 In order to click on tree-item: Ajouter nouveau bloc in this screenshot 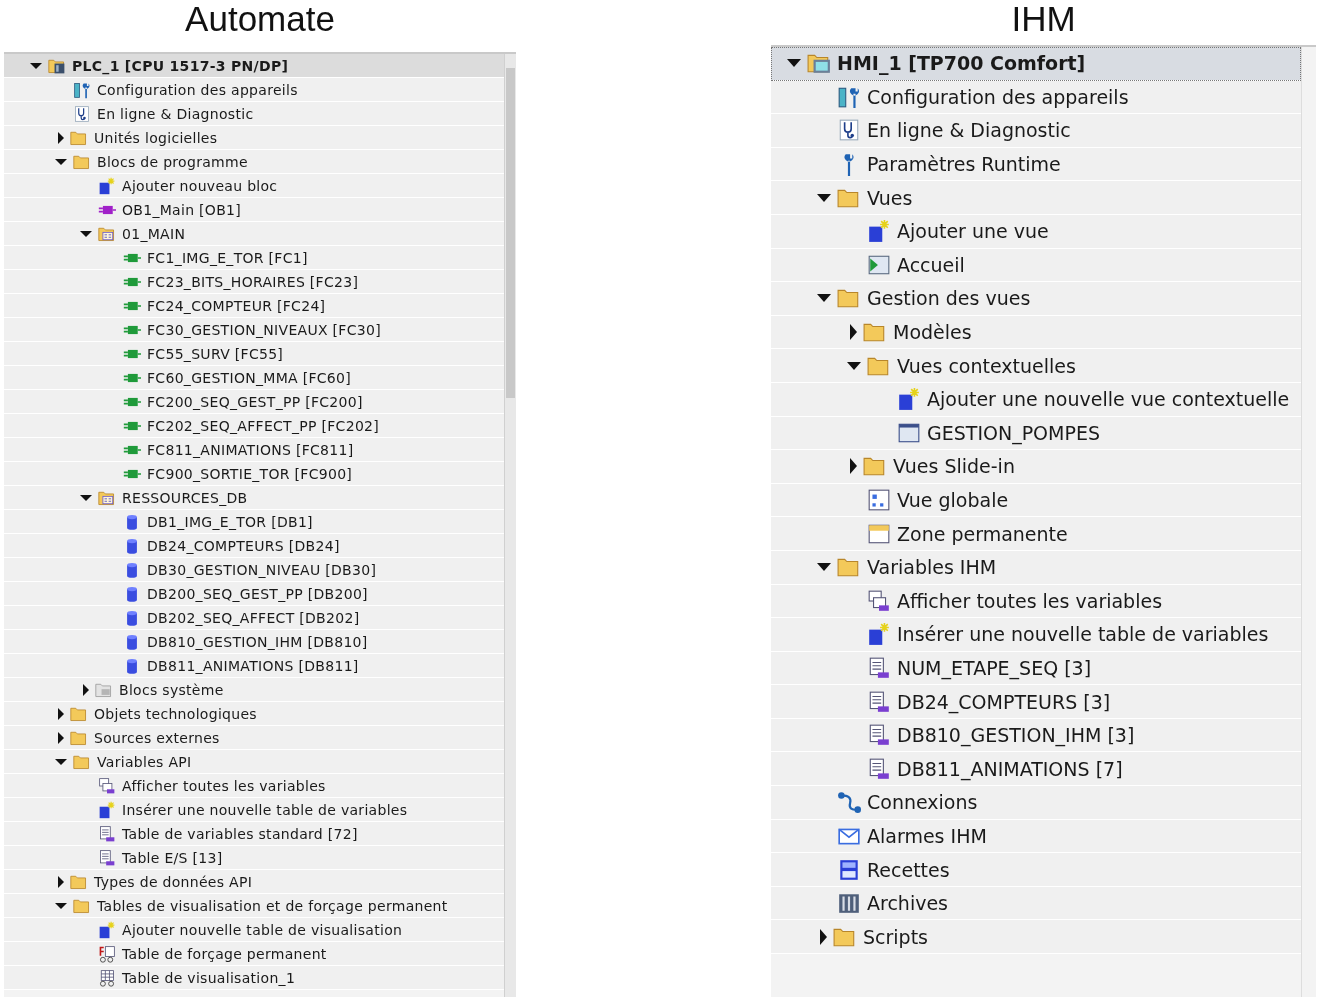, I will do `click(254, 186)`.